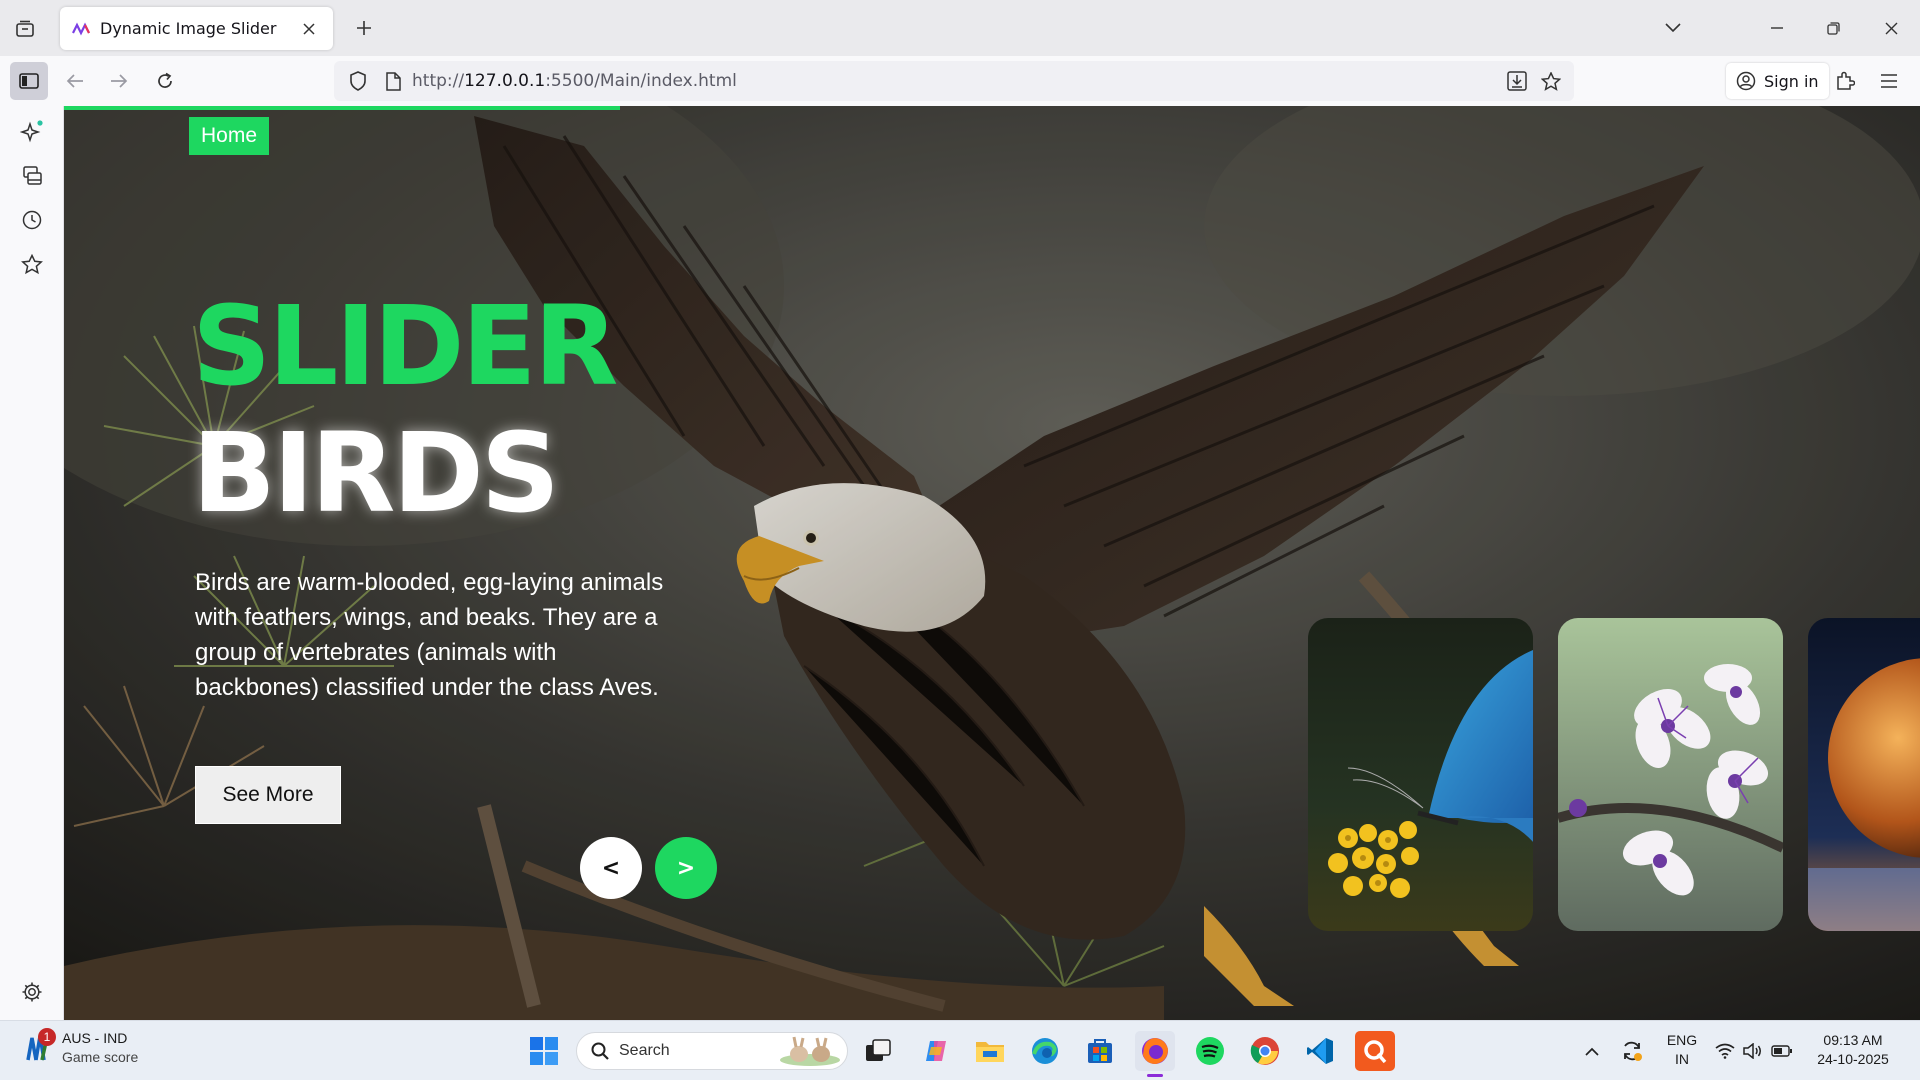 This screenshot has width=1920, height=1080. Describe the element at coordinates (1682, 1040) in the screenshot. I see `language-code: ENG` at that location.